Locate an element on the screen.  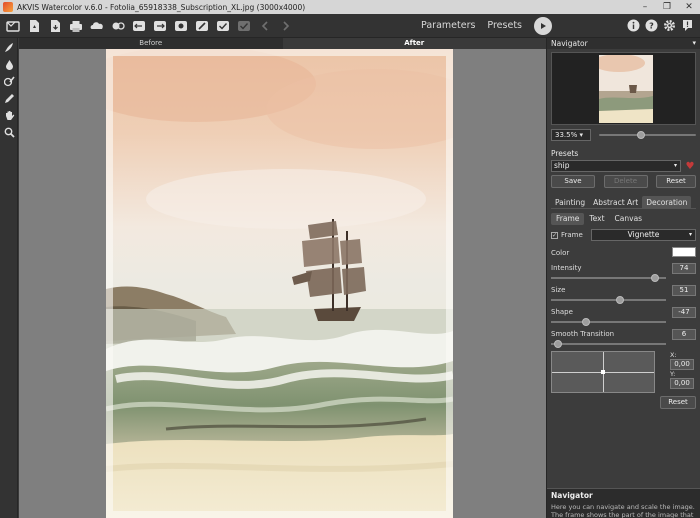
app-logo-icon is located at coordinates (8, 7).